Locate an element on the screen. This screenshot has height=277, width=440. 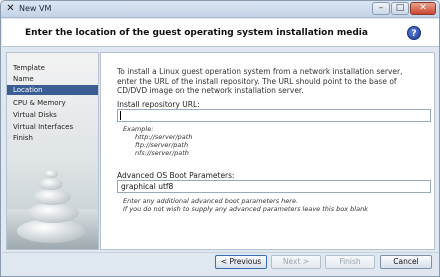
maximize-button: □ is located at coordinates (400, 8).